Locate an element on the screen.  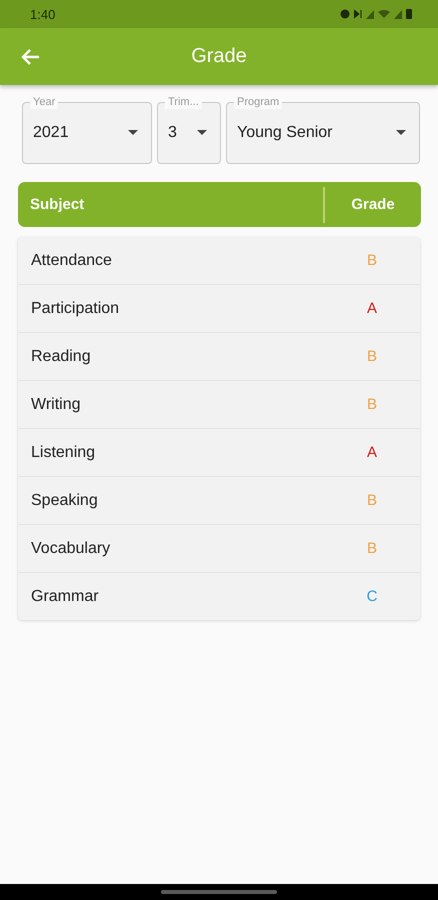
back-arrow-icon is located at coordinates (31, 56).